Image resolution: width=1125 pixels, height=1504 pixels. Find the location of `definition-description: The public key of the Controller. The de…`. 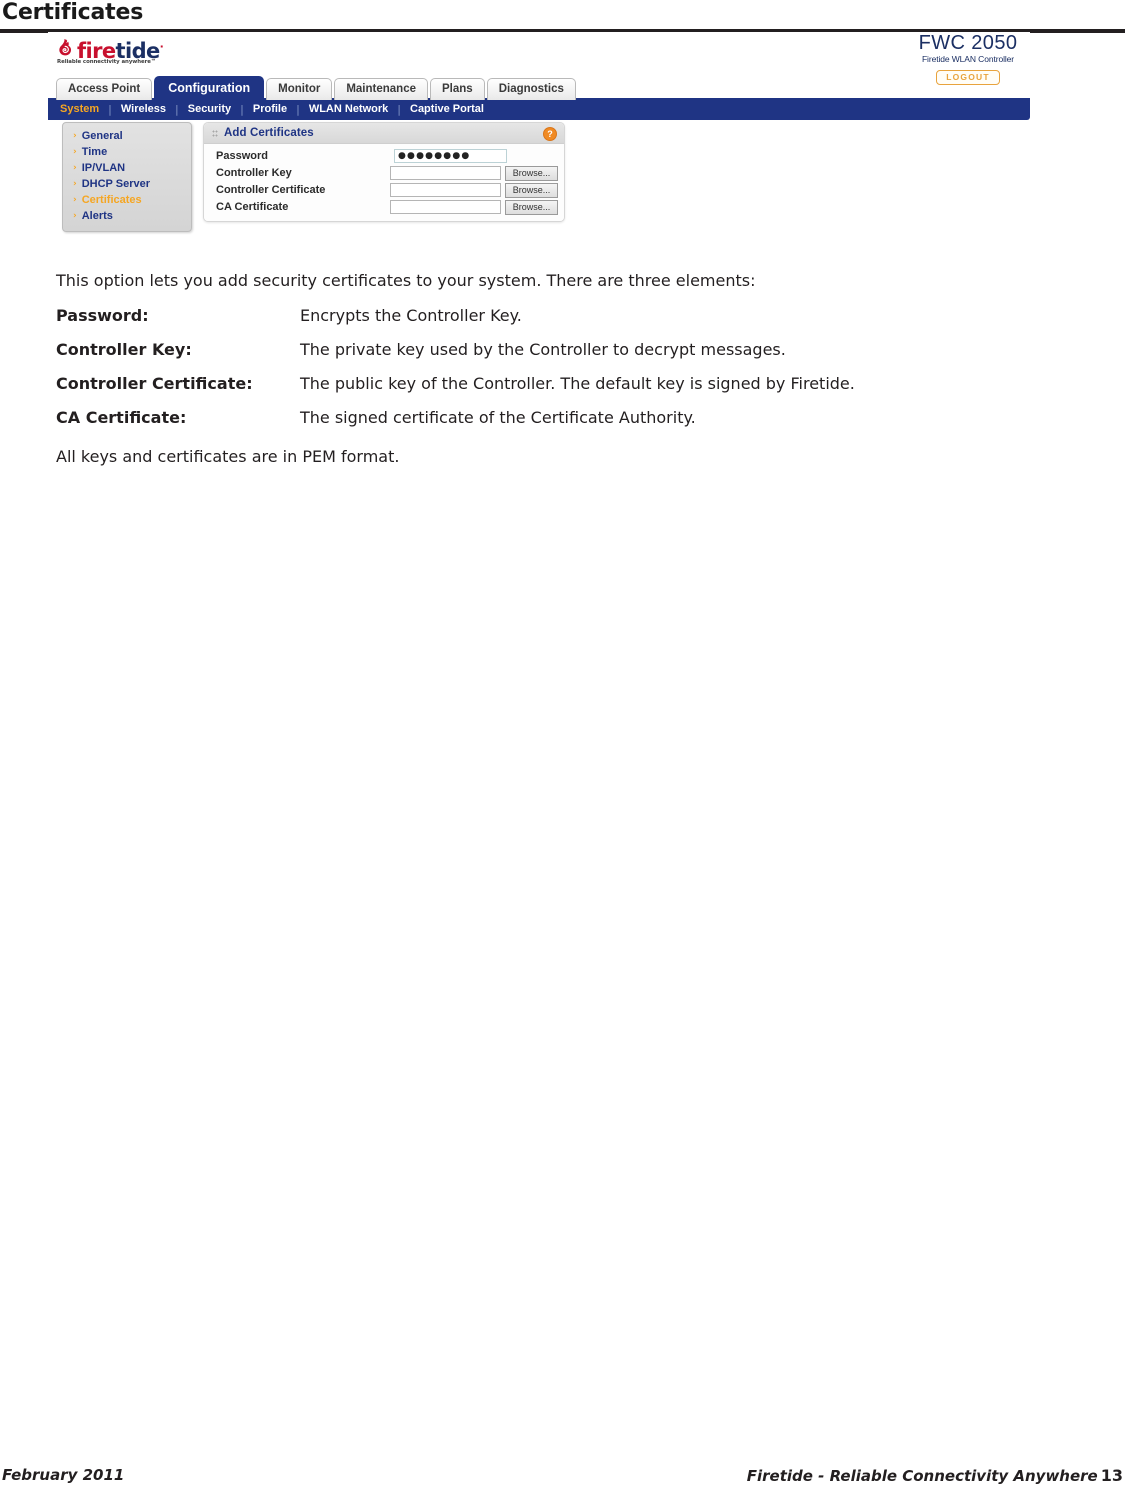

definition-description: The public key of the Controller. The de… is located at coordinates (577, 383).